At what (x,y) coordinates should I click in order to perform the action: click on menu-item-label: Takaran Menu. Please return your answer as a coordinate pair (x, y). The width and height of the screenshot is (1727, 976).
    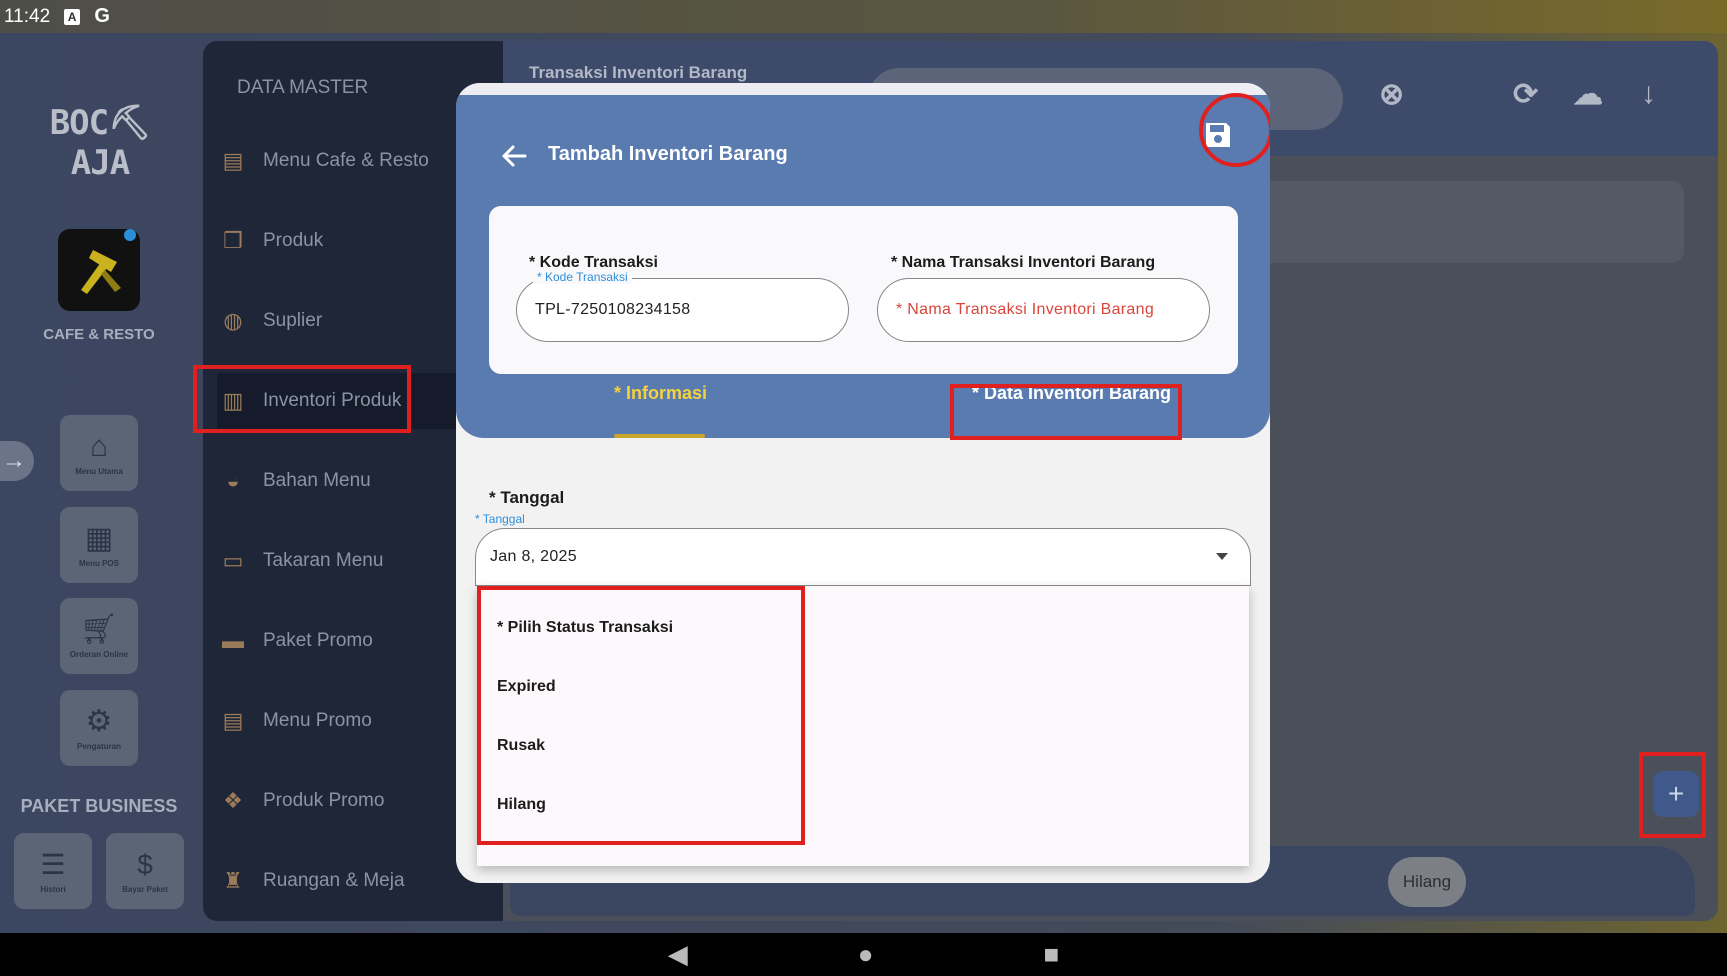
    Looking at the image, I should click on (323, 560).